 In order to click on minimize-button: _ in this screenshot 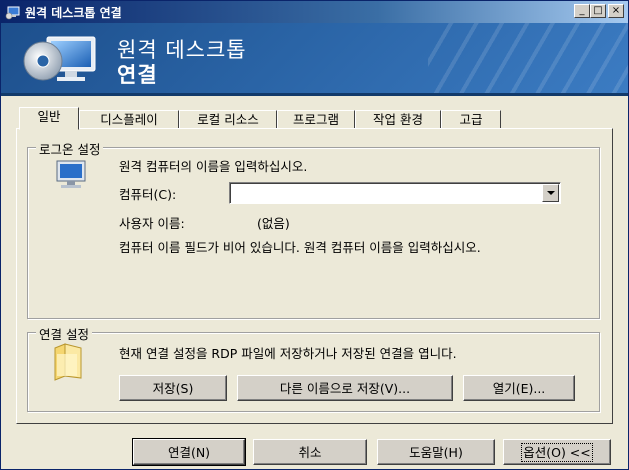, I will do `click(582, 11)`.